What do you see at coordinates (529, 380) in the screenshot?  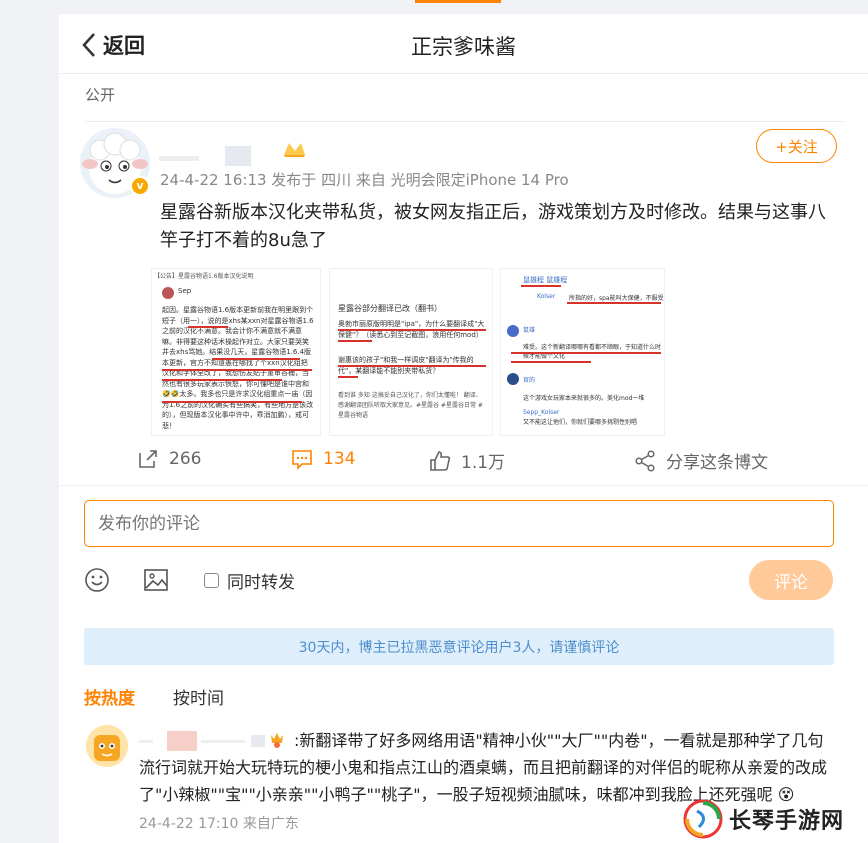 I see `image-3-c3-name: 官的` at bounding box center [529, 380].